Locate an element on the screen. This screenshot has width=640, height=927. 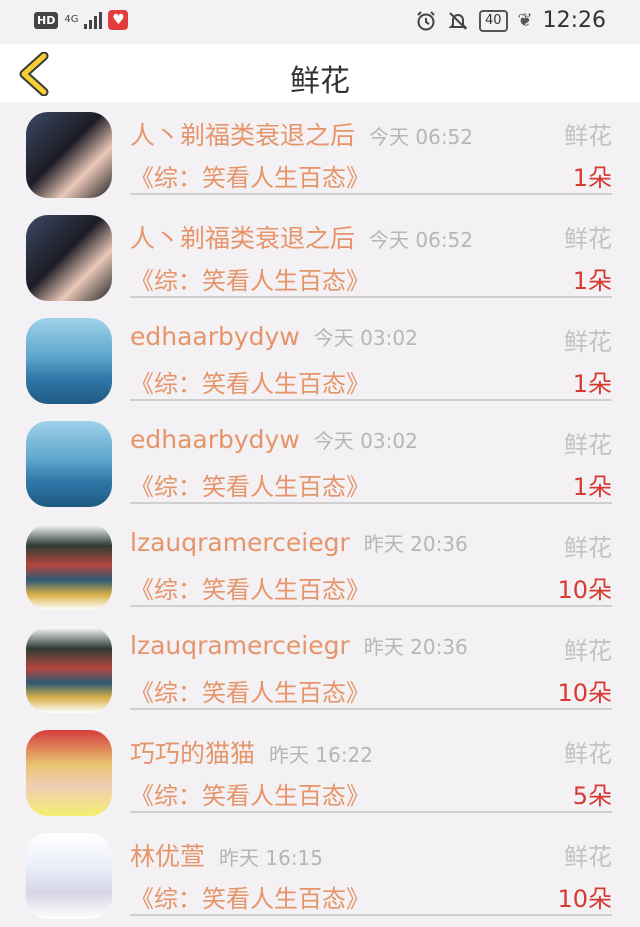
battery-icon: 40 is located at coordinates (493, 20).